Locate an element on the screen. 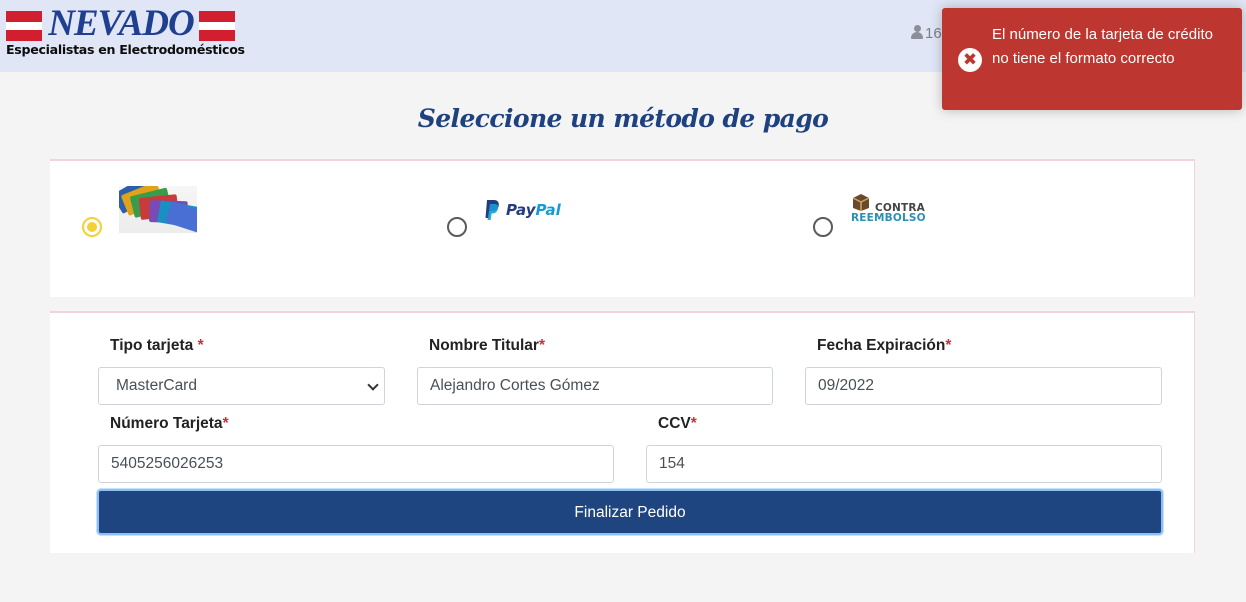 This screenshot has width=1246, height=602. paypal-mark-icon is located at coordinates (492, 210).